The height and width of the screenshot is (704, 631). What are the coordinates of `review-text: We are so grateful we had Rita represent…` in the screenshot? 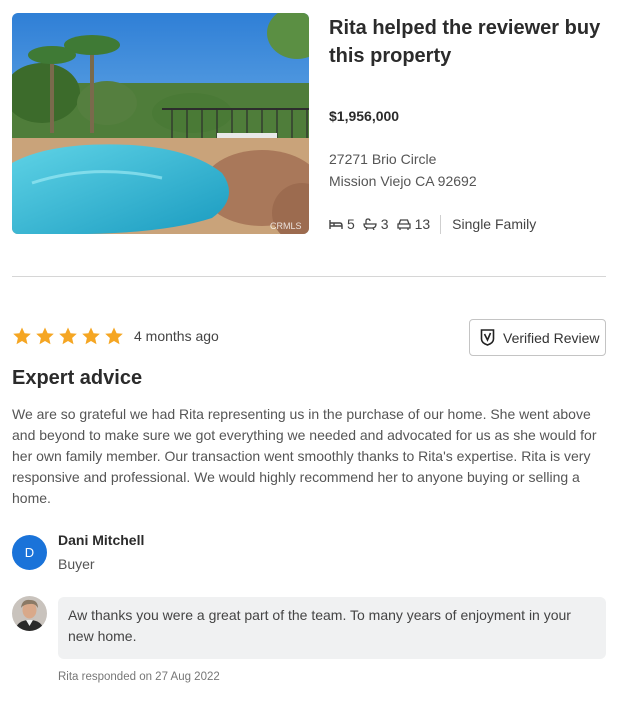 It's located at (304, 456).